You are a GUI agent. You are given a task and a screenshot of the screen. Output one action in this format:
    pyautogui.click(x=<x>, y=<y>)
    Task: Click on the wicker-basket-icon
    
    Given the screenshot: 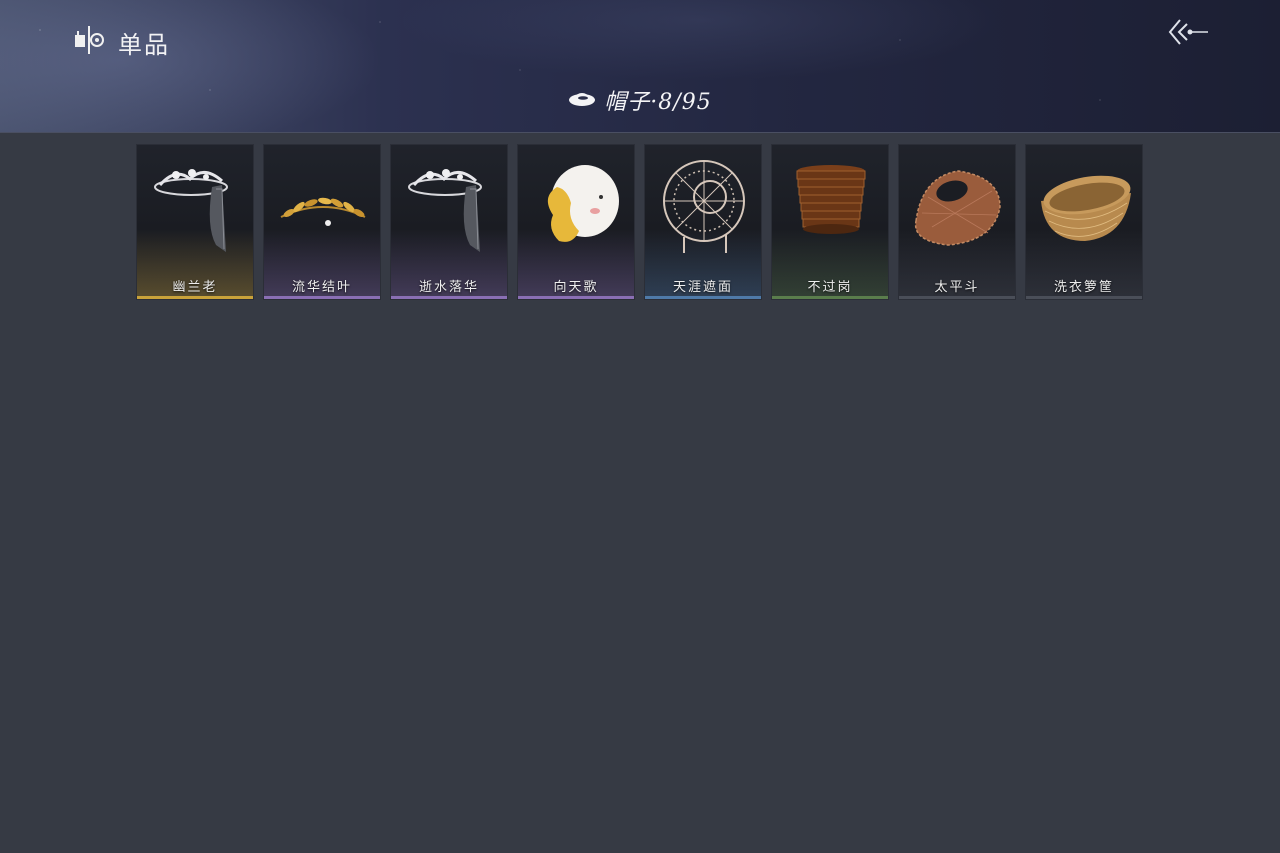 What is the action you would take?
    pyautogui.click(x=1086, y=208)
    